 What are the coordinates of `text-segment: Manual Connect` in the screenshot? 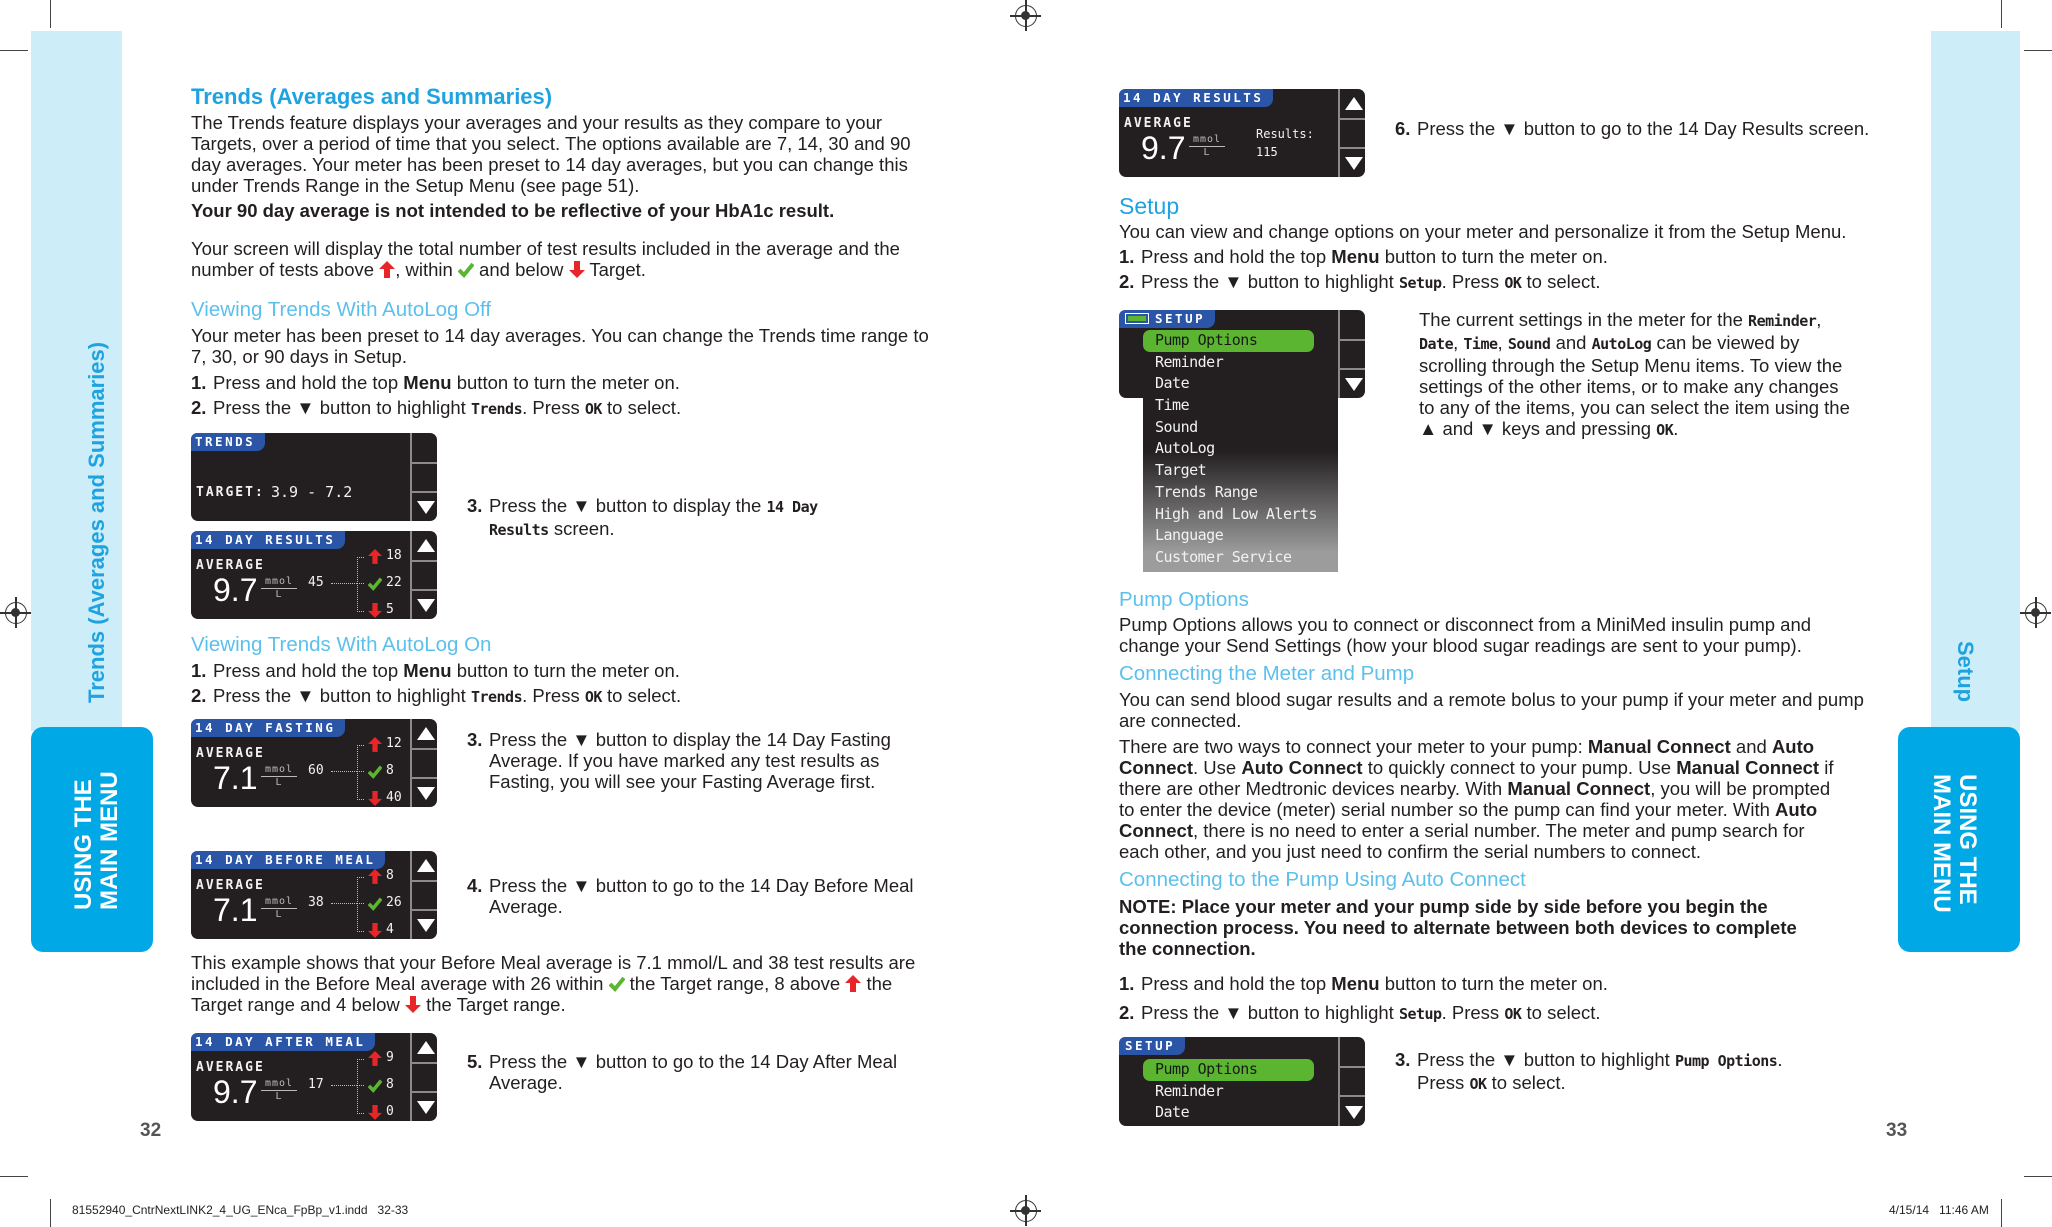 It's located at (1659, 746).